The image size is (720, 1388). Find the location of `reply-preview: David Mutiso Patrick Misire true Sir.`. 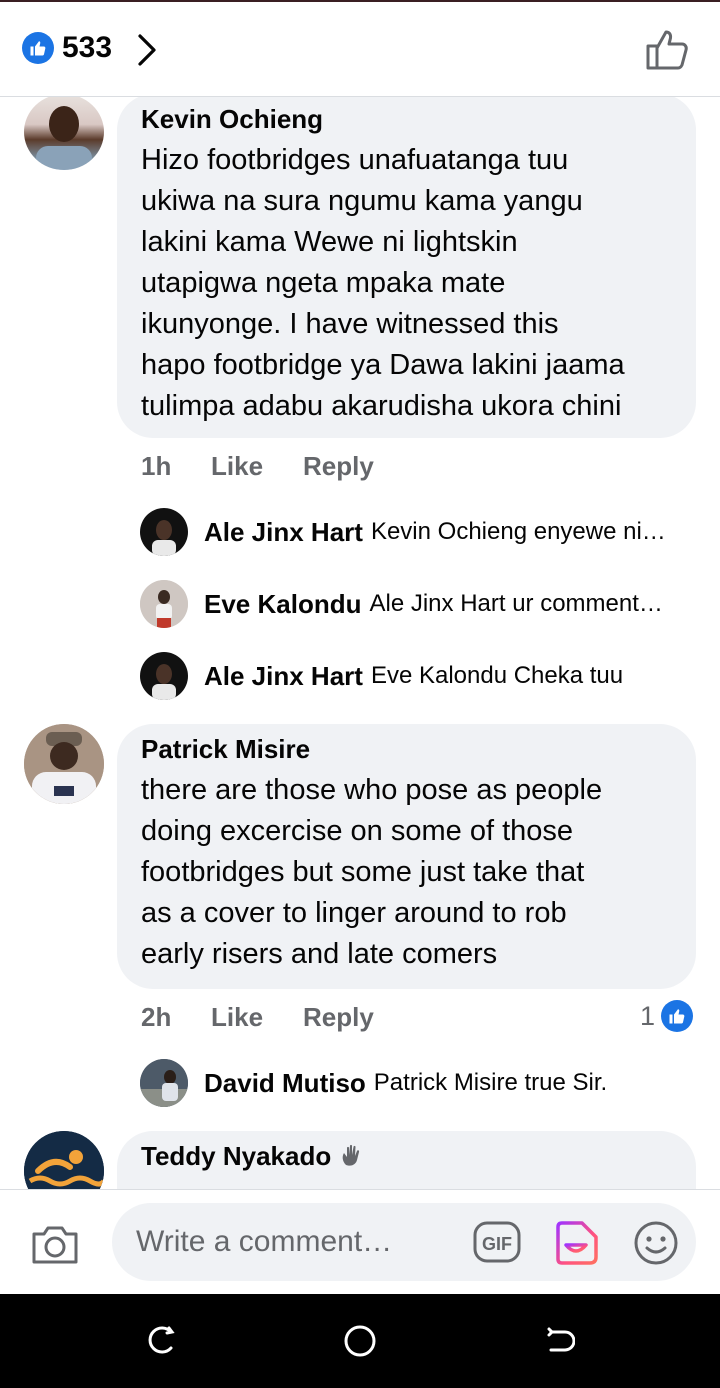

reply-preview: David Mutiso Patrick Misire true Sir. is located at coordinates (373, 1083).